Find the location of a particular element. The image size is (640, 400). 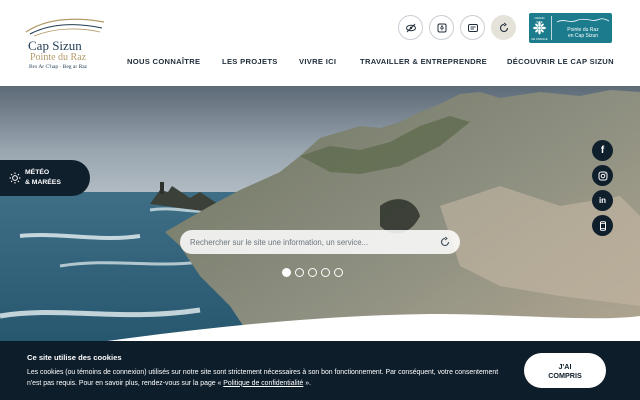

instagram-icon is located at coordinates (602, 175).